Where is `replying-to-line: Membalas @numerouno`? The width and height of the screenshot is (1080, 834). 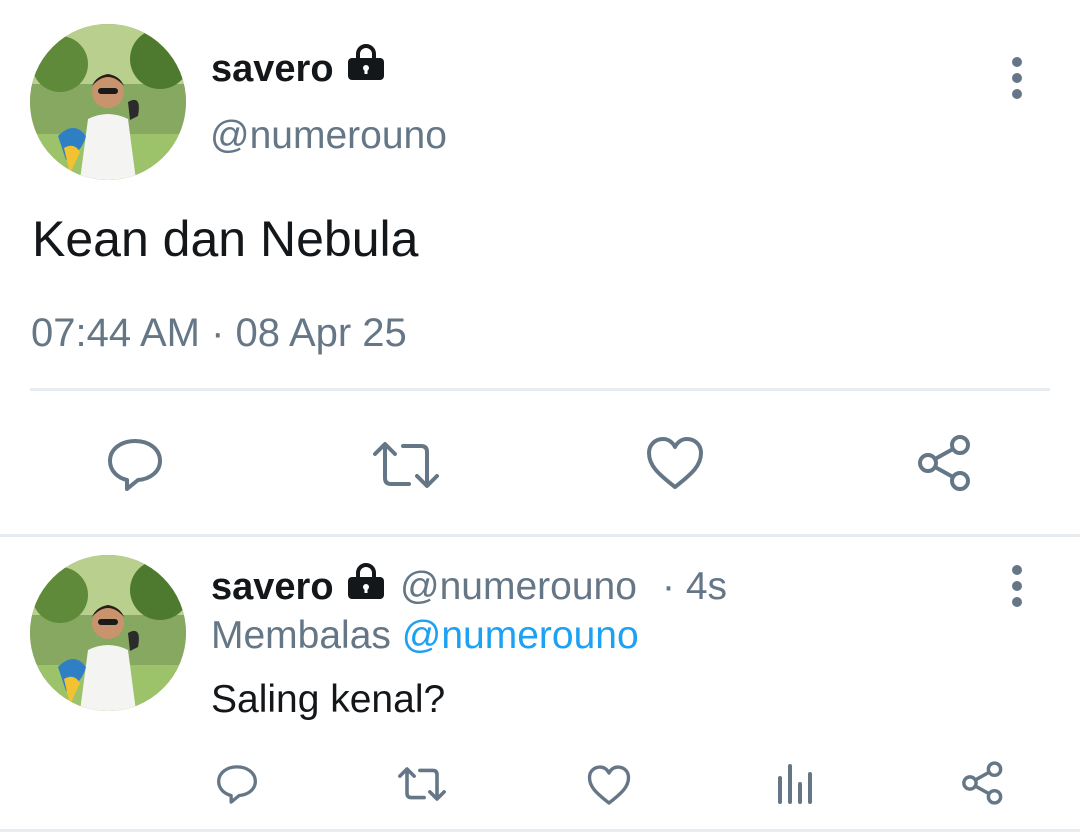
replying-to-line: Membalas @numerouno is located at coordinates (425, 636).